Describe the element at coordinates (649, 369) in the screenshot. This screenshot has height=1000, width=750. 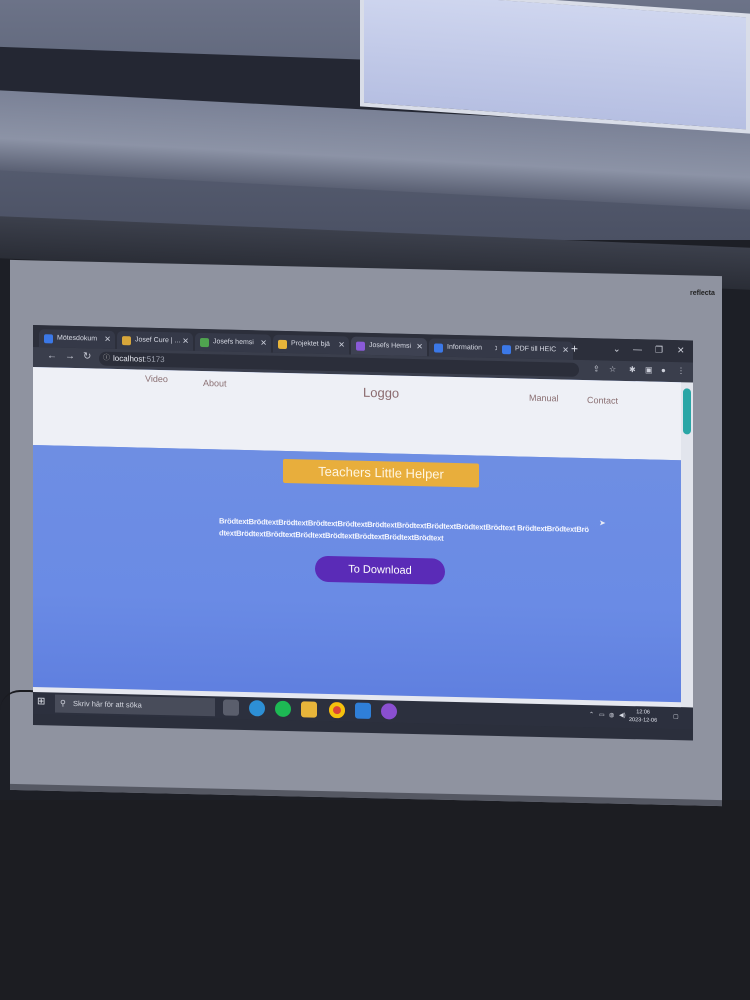
I see `sidebar-icon: ▣` at that location.